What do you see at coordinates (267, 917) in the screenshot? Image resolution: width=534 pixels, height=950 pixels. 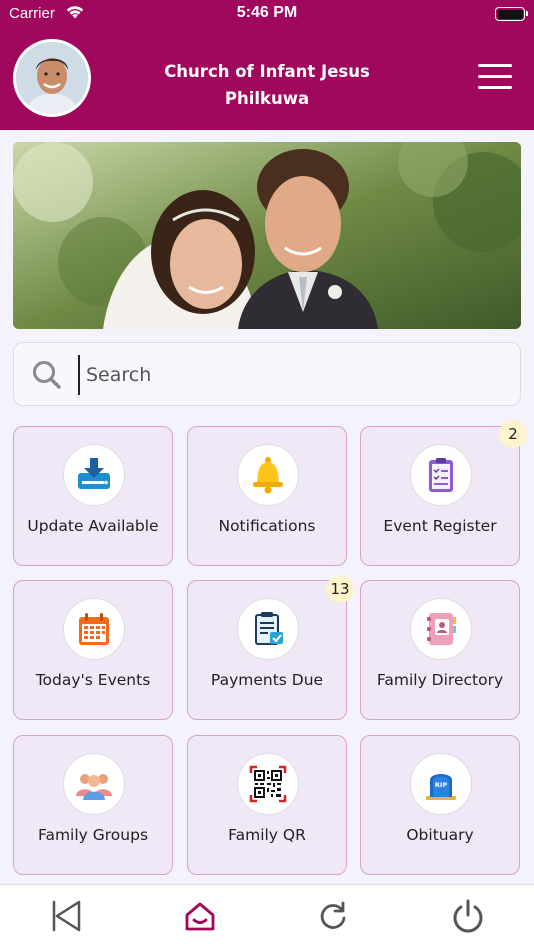 I see `bottom-nav` at bounding box center [267, 917].